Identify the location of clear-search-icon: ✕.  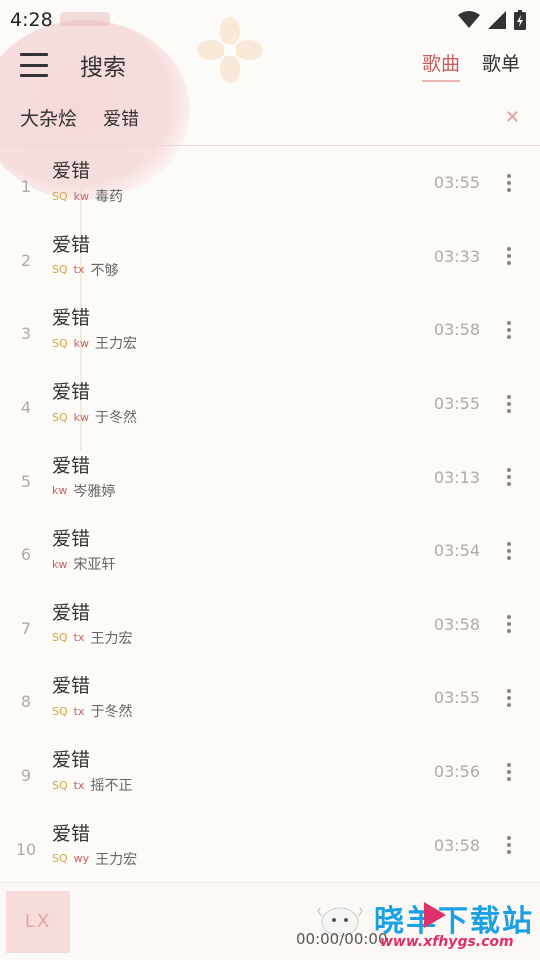
(512, 117).